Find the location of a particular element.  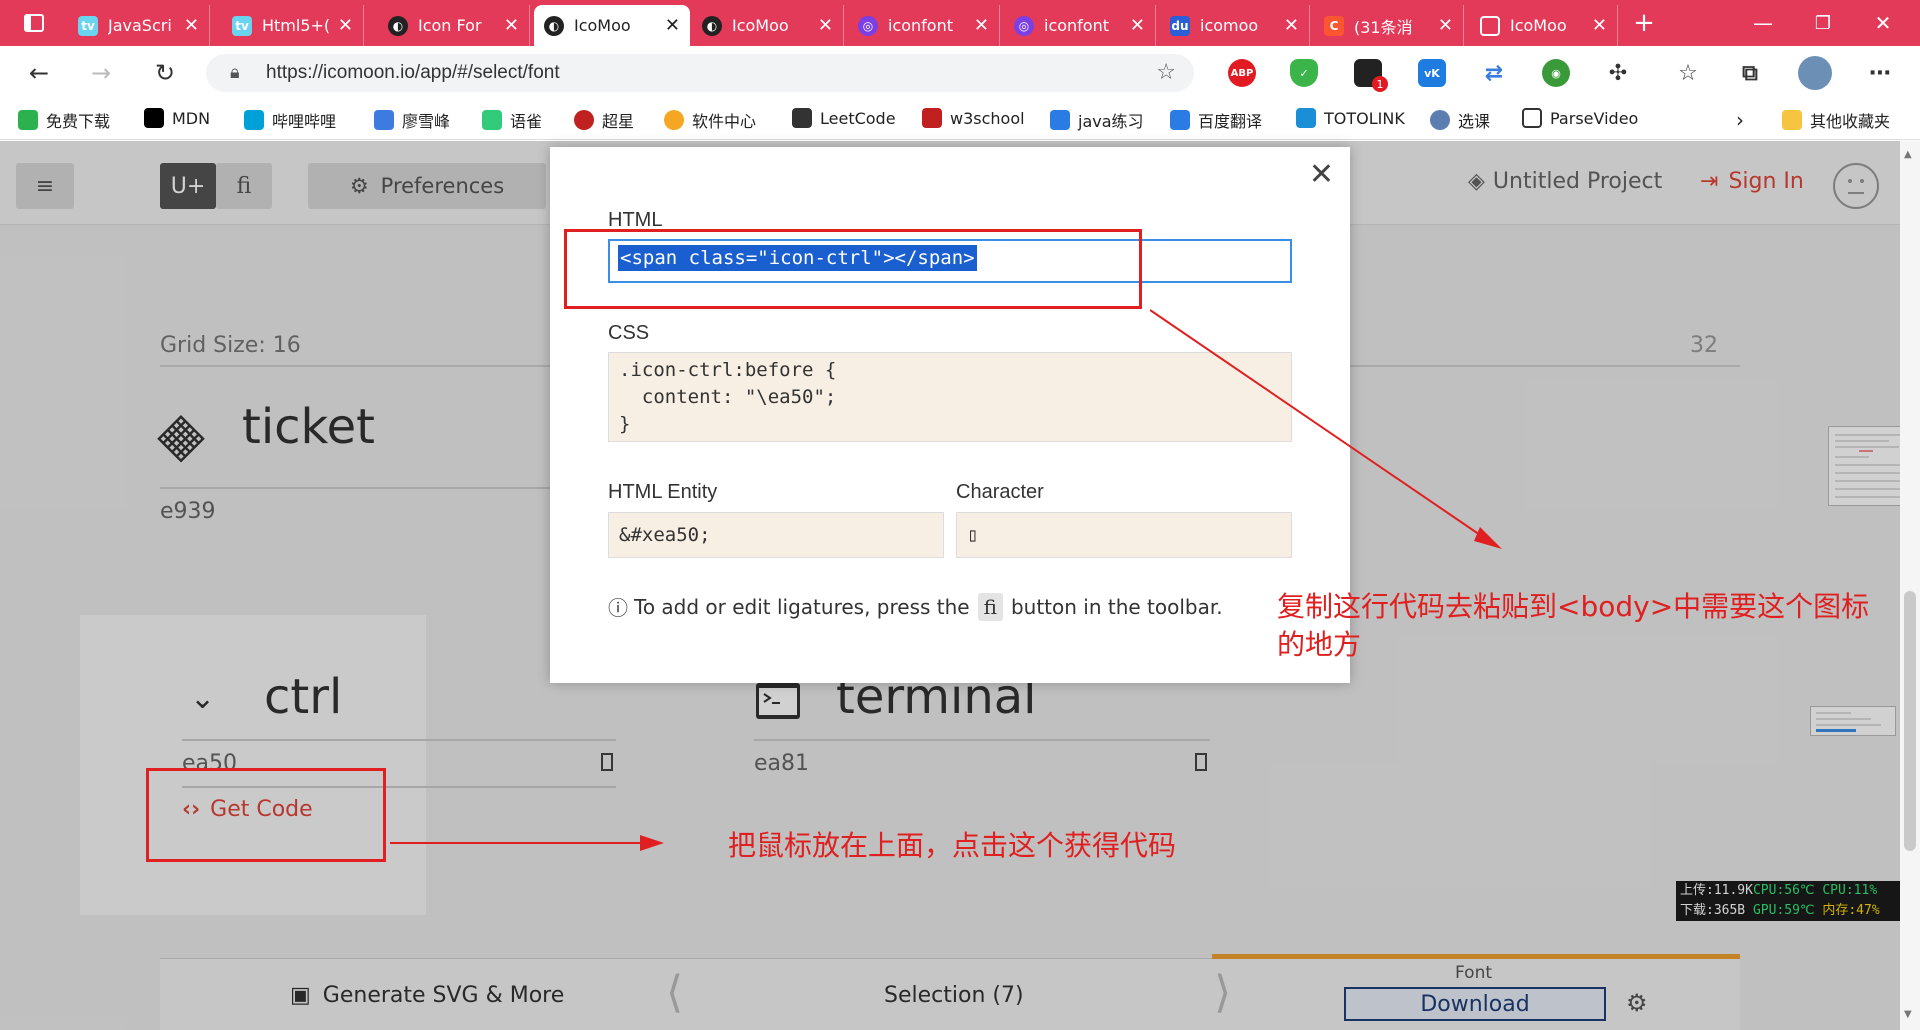

back-icon: ← is located at coordinates (39, 73).